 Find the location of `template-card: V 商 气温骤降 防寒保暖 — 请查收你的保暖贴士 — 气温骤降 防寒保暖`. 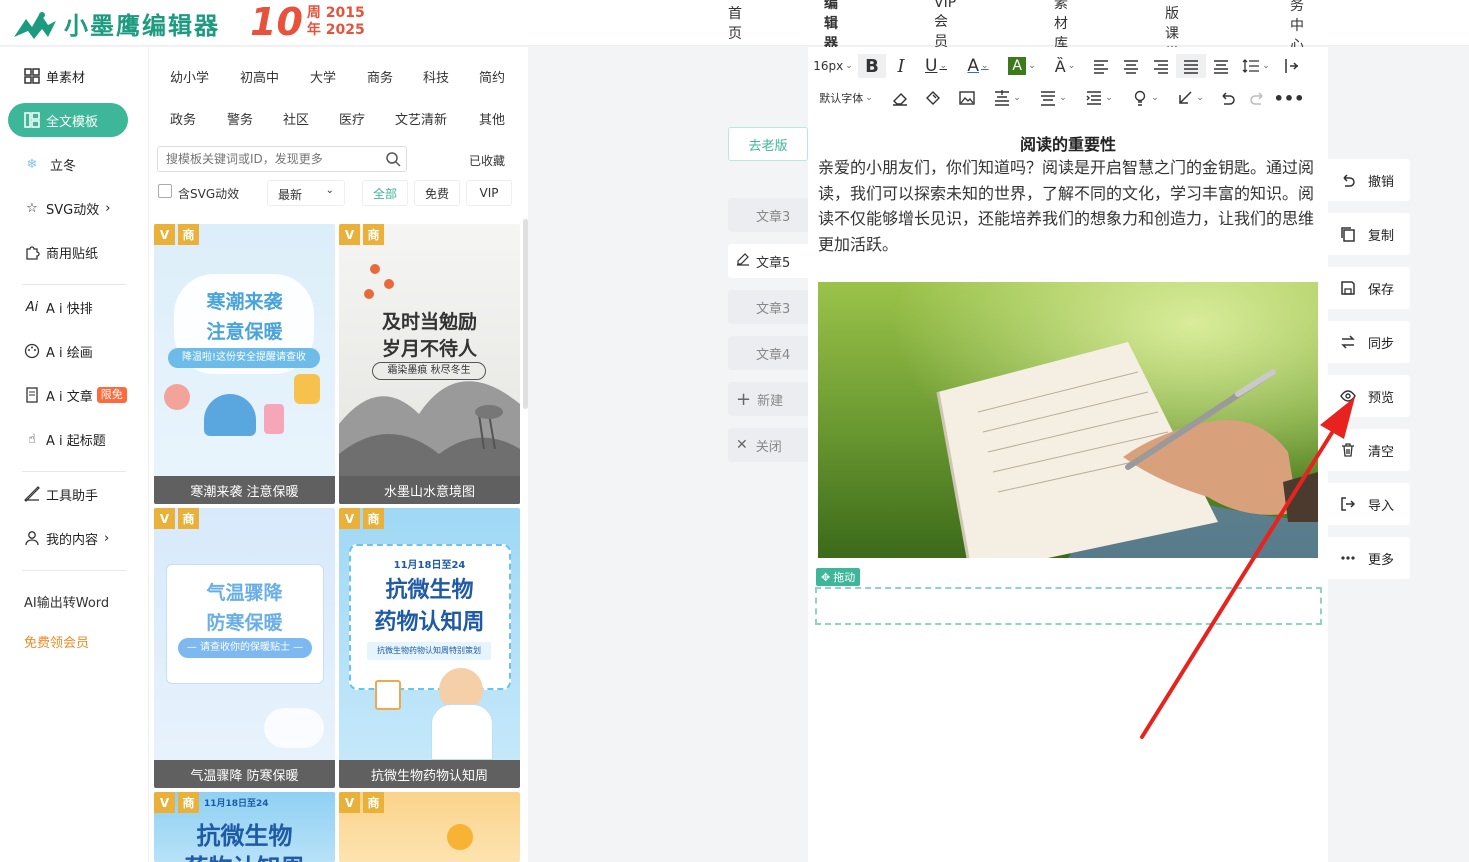

template-card: V 商 气温骤降 防寒保暖 — 请查收你的保暖贴士 — 气温骤降 防寒保暖 is located at coordinates (244, 648).